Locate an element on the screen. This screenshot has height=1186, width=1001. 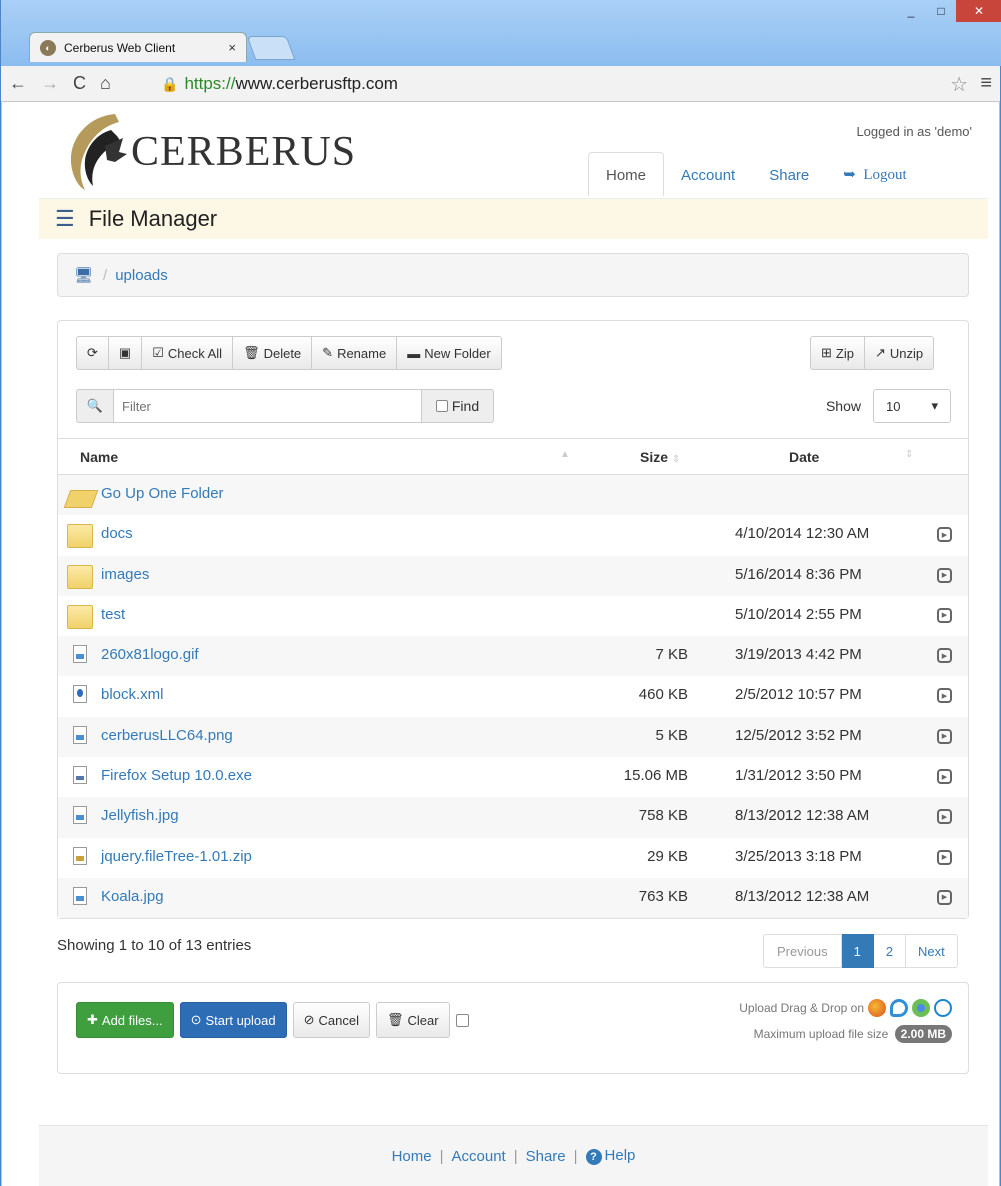
cancel-upload-button: ⊘ Cancel is located at coordinates (331, 1020).